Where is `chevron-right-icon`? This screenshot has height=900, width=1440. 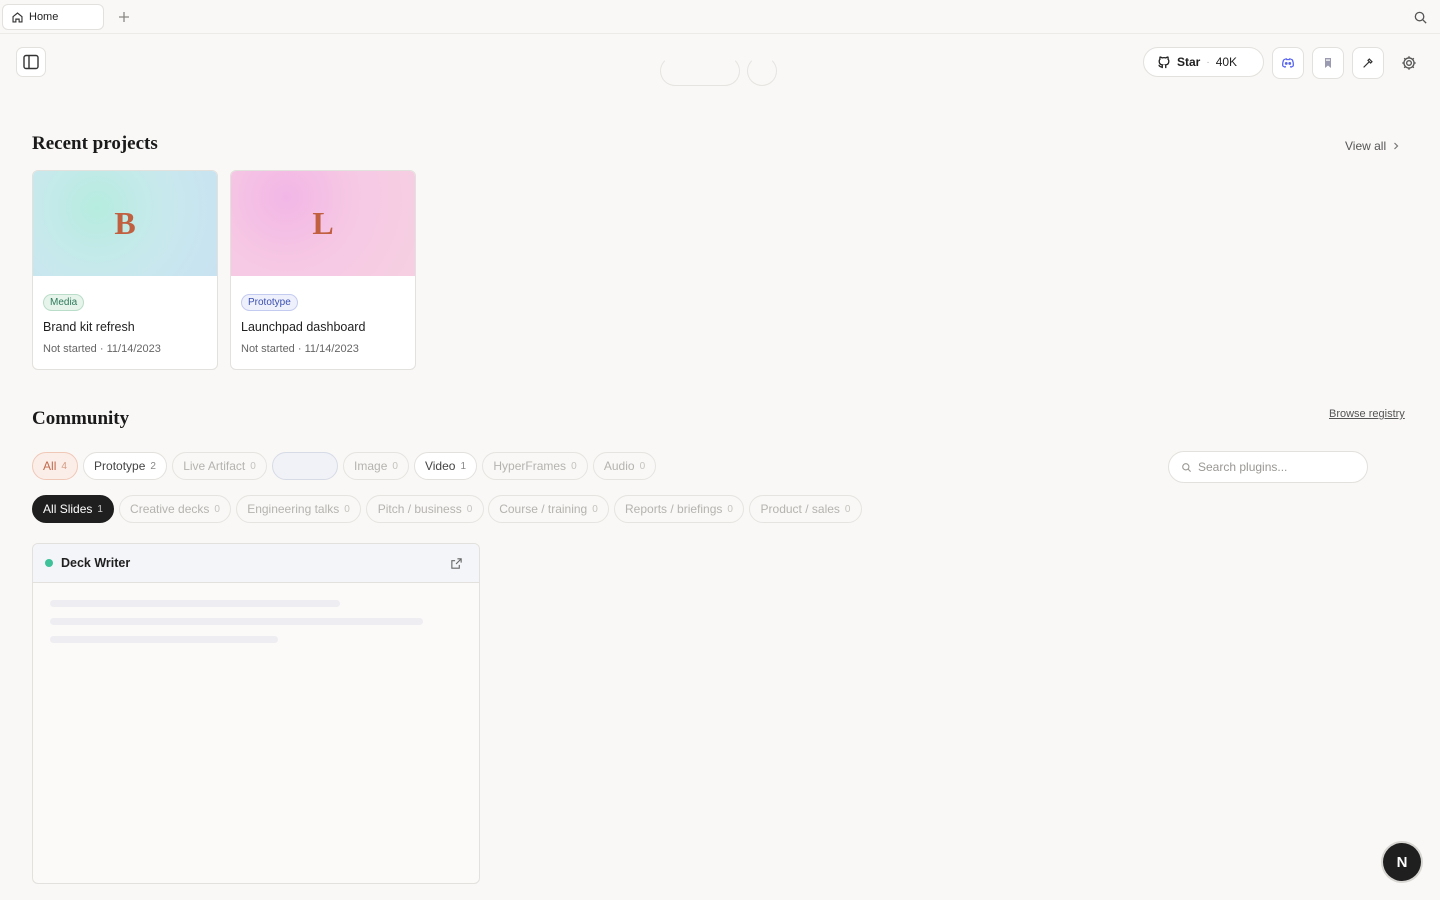
chevron-right-icon is located at coordinates (1396, 146).